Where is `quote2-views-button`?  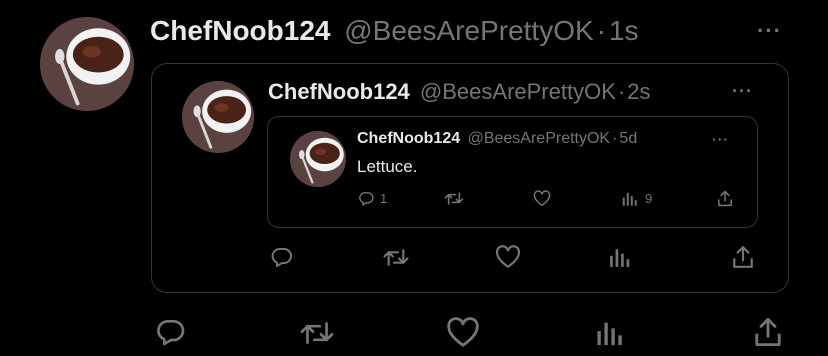
quote2-views-button is located at coordinates (630, 198).